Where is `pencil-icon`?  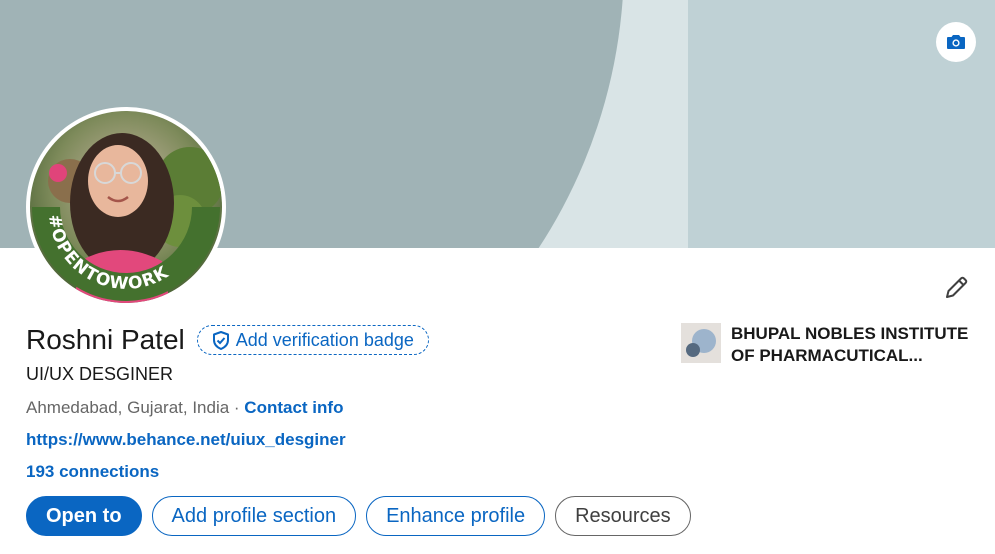
pencil-icon is located at coordinates (957, 287).